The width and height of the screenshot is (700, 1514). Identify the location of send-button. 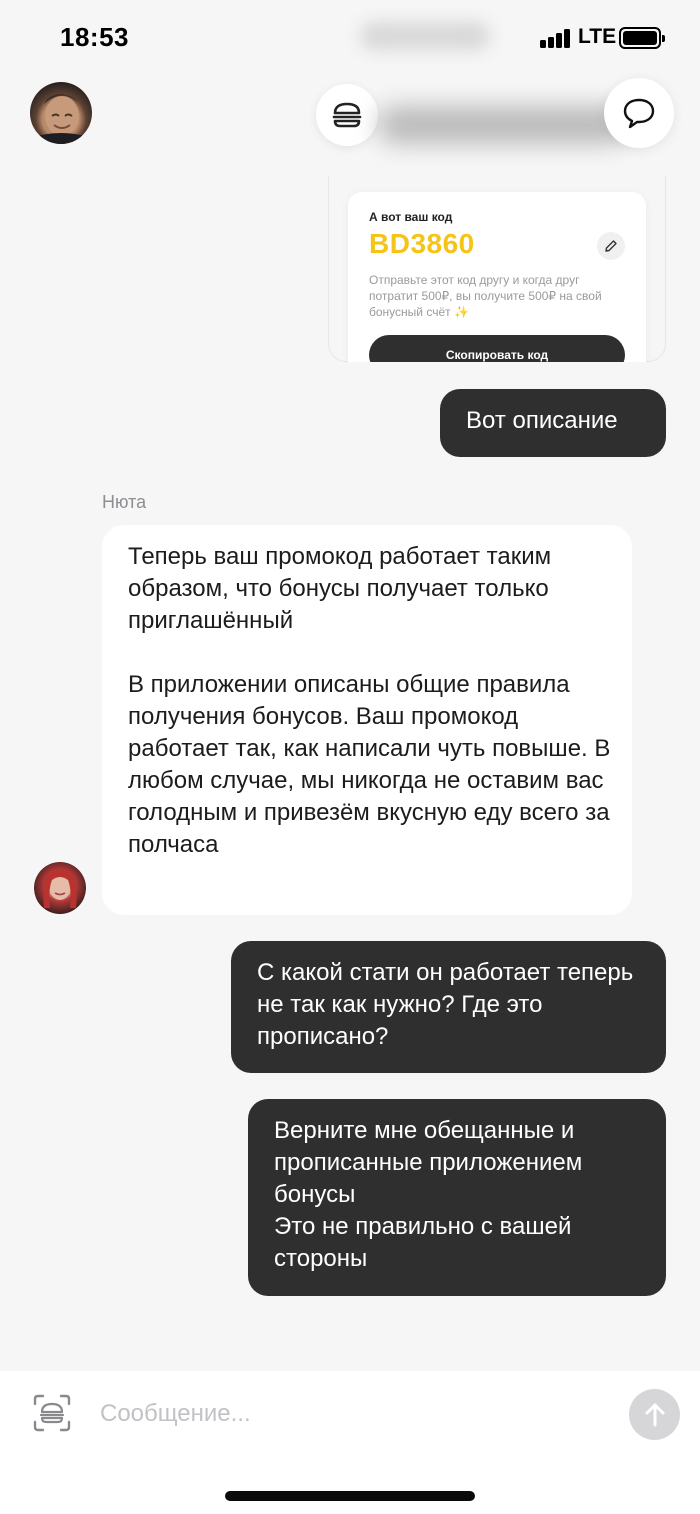
(654, 1414).